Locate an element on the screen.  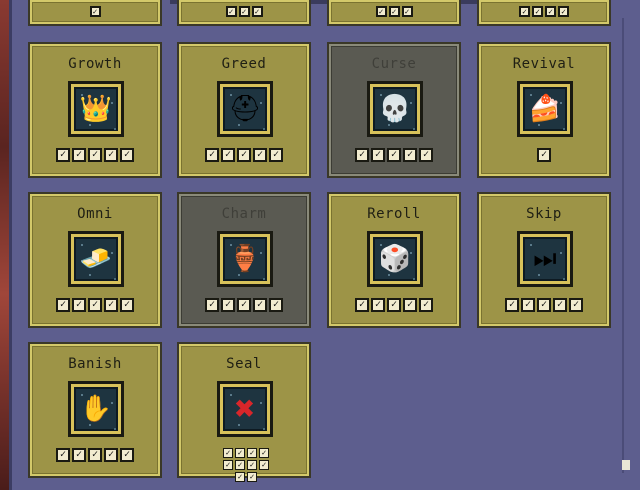
icon-frame: ⛑ is located at coordinates (245, 109).